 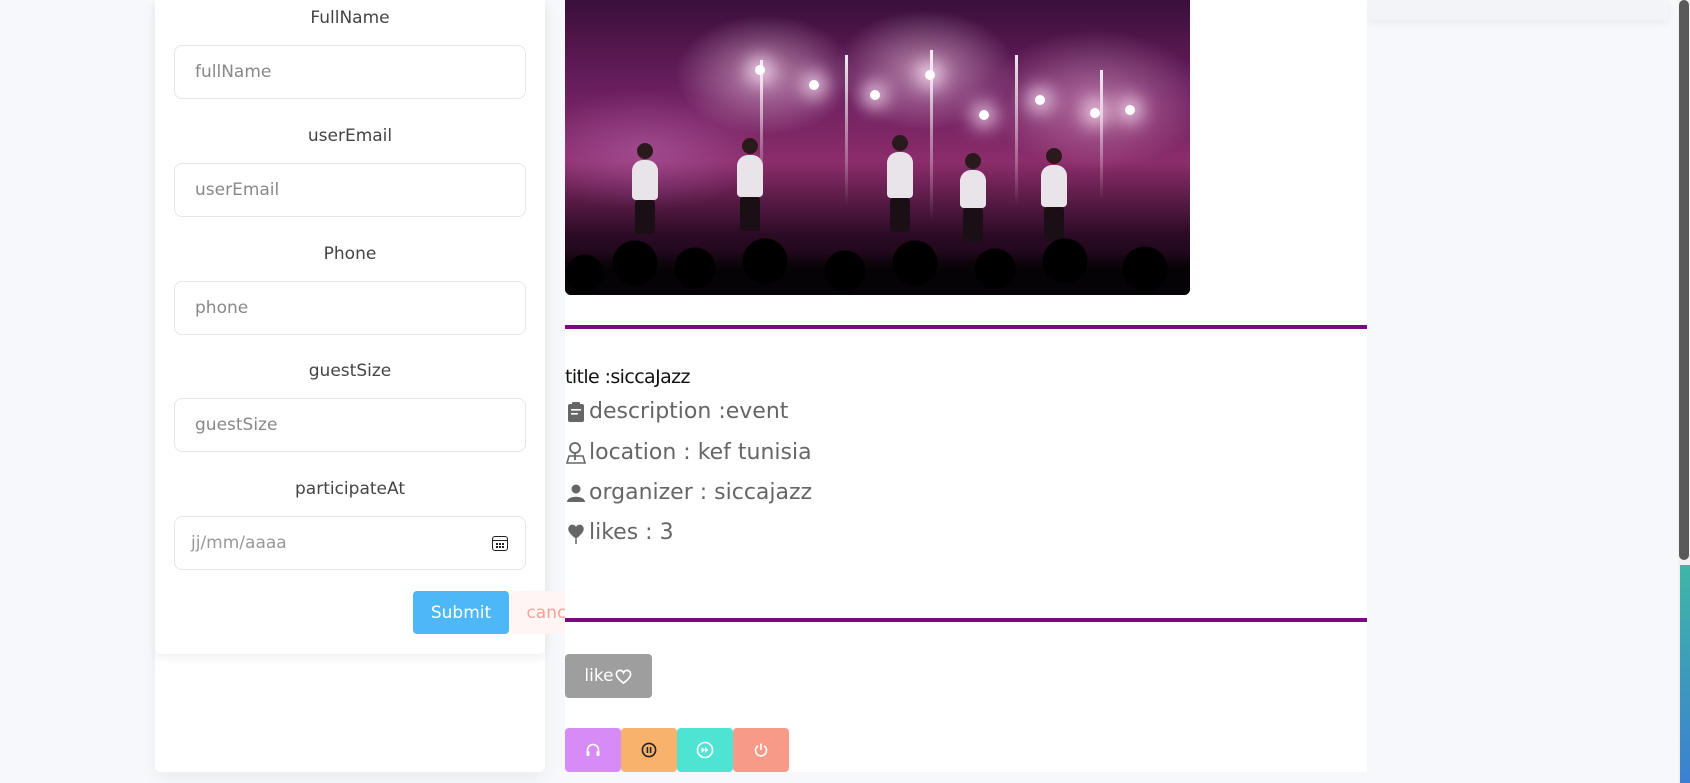 I want to click on guestsize-label: guestSize, so click(x=350, y=371).